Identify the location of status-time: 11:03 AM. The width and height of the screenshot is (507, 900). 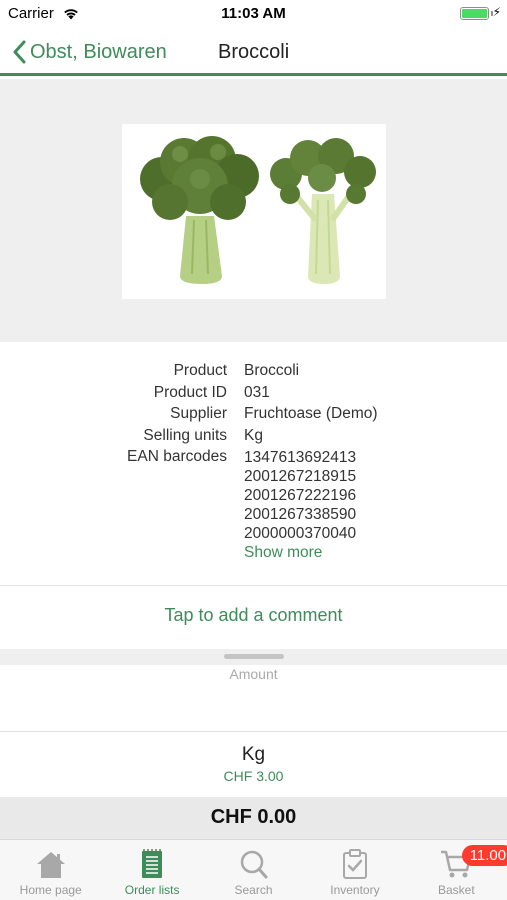
(253, 13).